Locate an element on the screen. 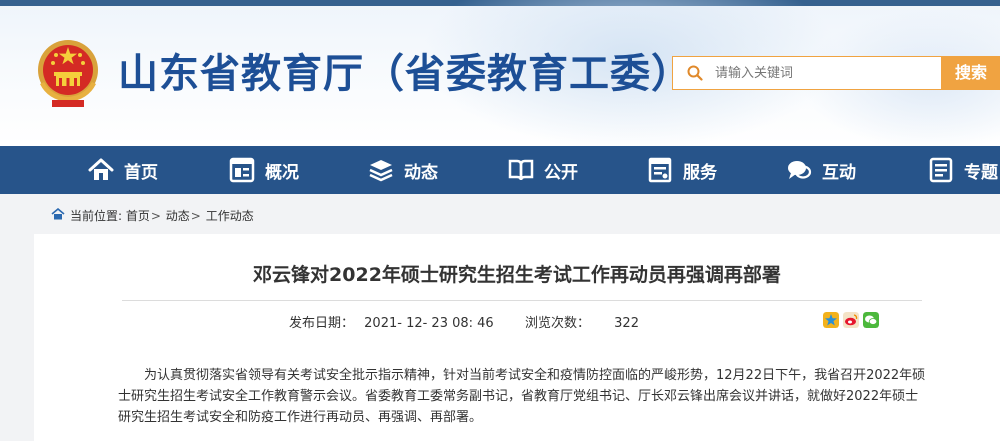 This screenshot has width=1000, height=441. wechat-share-icon is located at coordinates (871, 320).